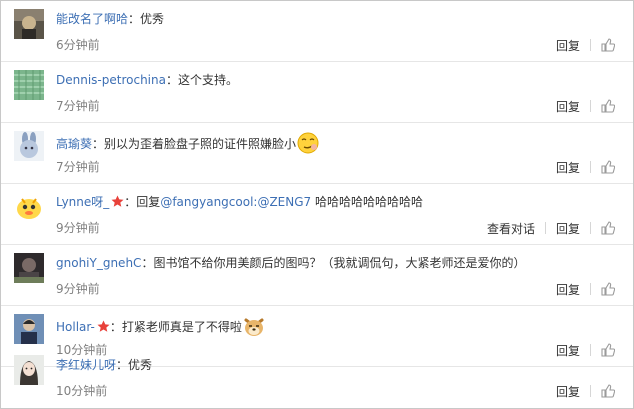  What do you see at coordinates (308, 145) in the screenshot?
I see `smirk-emoji-icon` at bounding box center [308, 145].